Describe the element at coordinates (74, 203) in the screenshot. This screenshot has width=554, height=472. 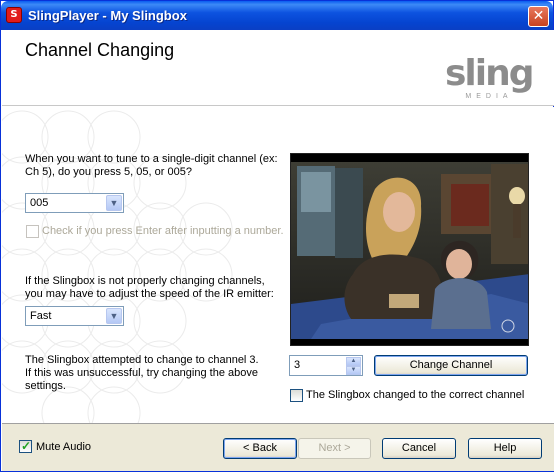
I see `single-digit-format-select: 005 ▼` at that location.